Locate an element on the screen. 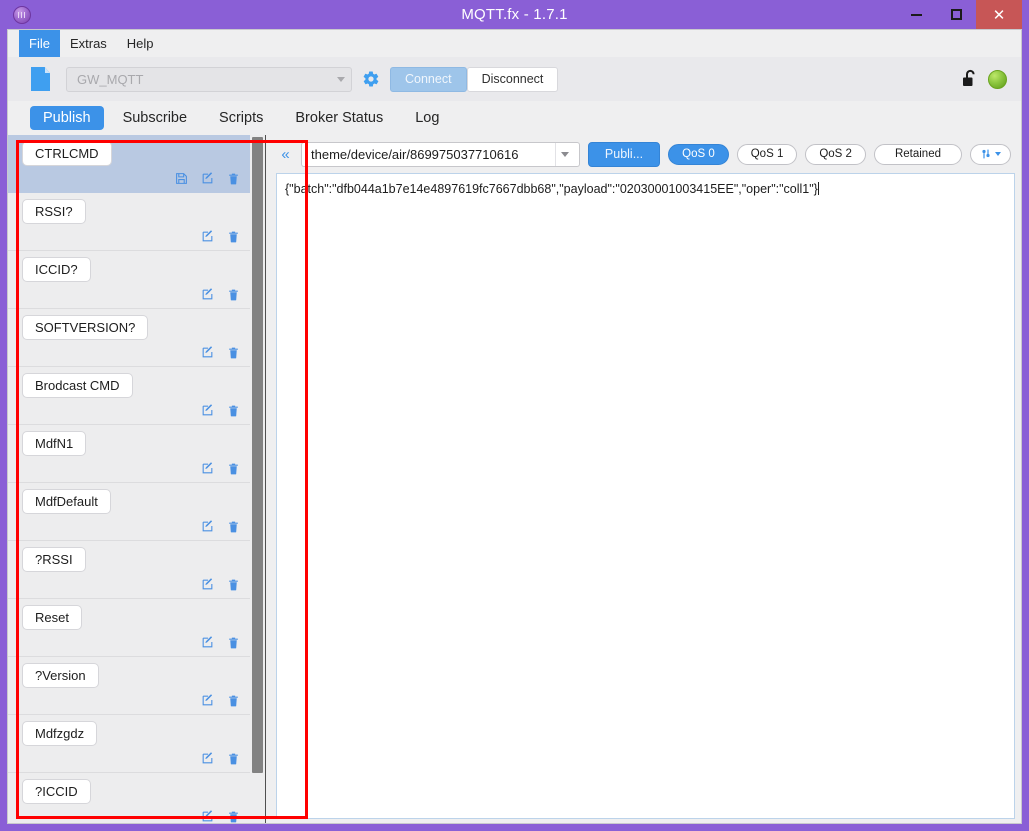 This screenshot has width=1029, height=831. title-bar: MQTT.fx - 1.7.1 ✕ is located at coordinates (514, 14).